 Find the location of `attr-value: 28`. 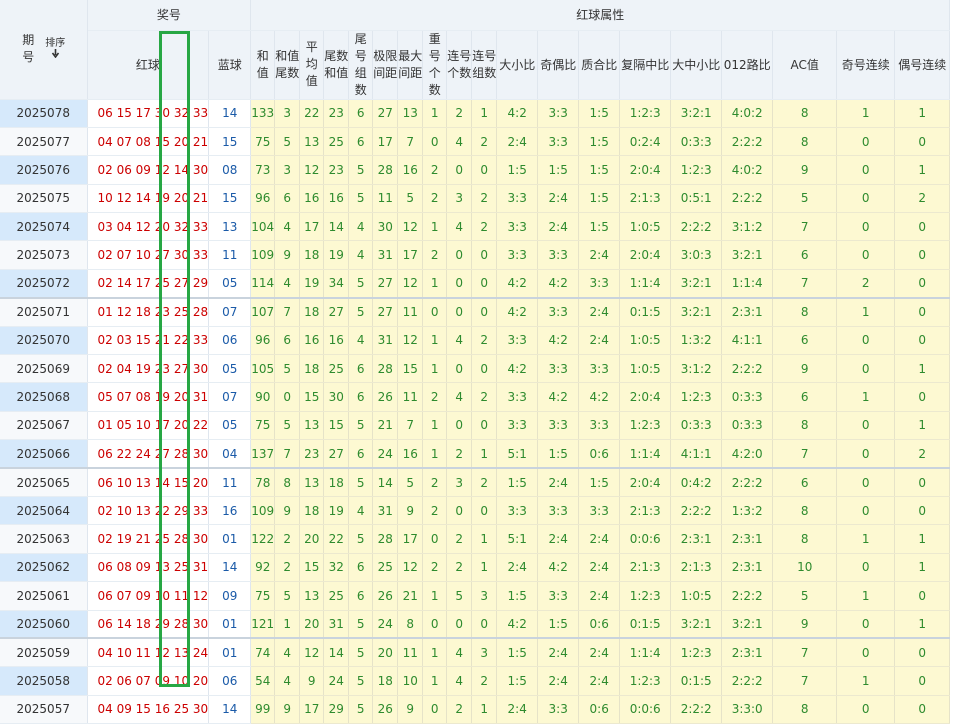

attr-value: 28 is located at coordinates (385, 539).